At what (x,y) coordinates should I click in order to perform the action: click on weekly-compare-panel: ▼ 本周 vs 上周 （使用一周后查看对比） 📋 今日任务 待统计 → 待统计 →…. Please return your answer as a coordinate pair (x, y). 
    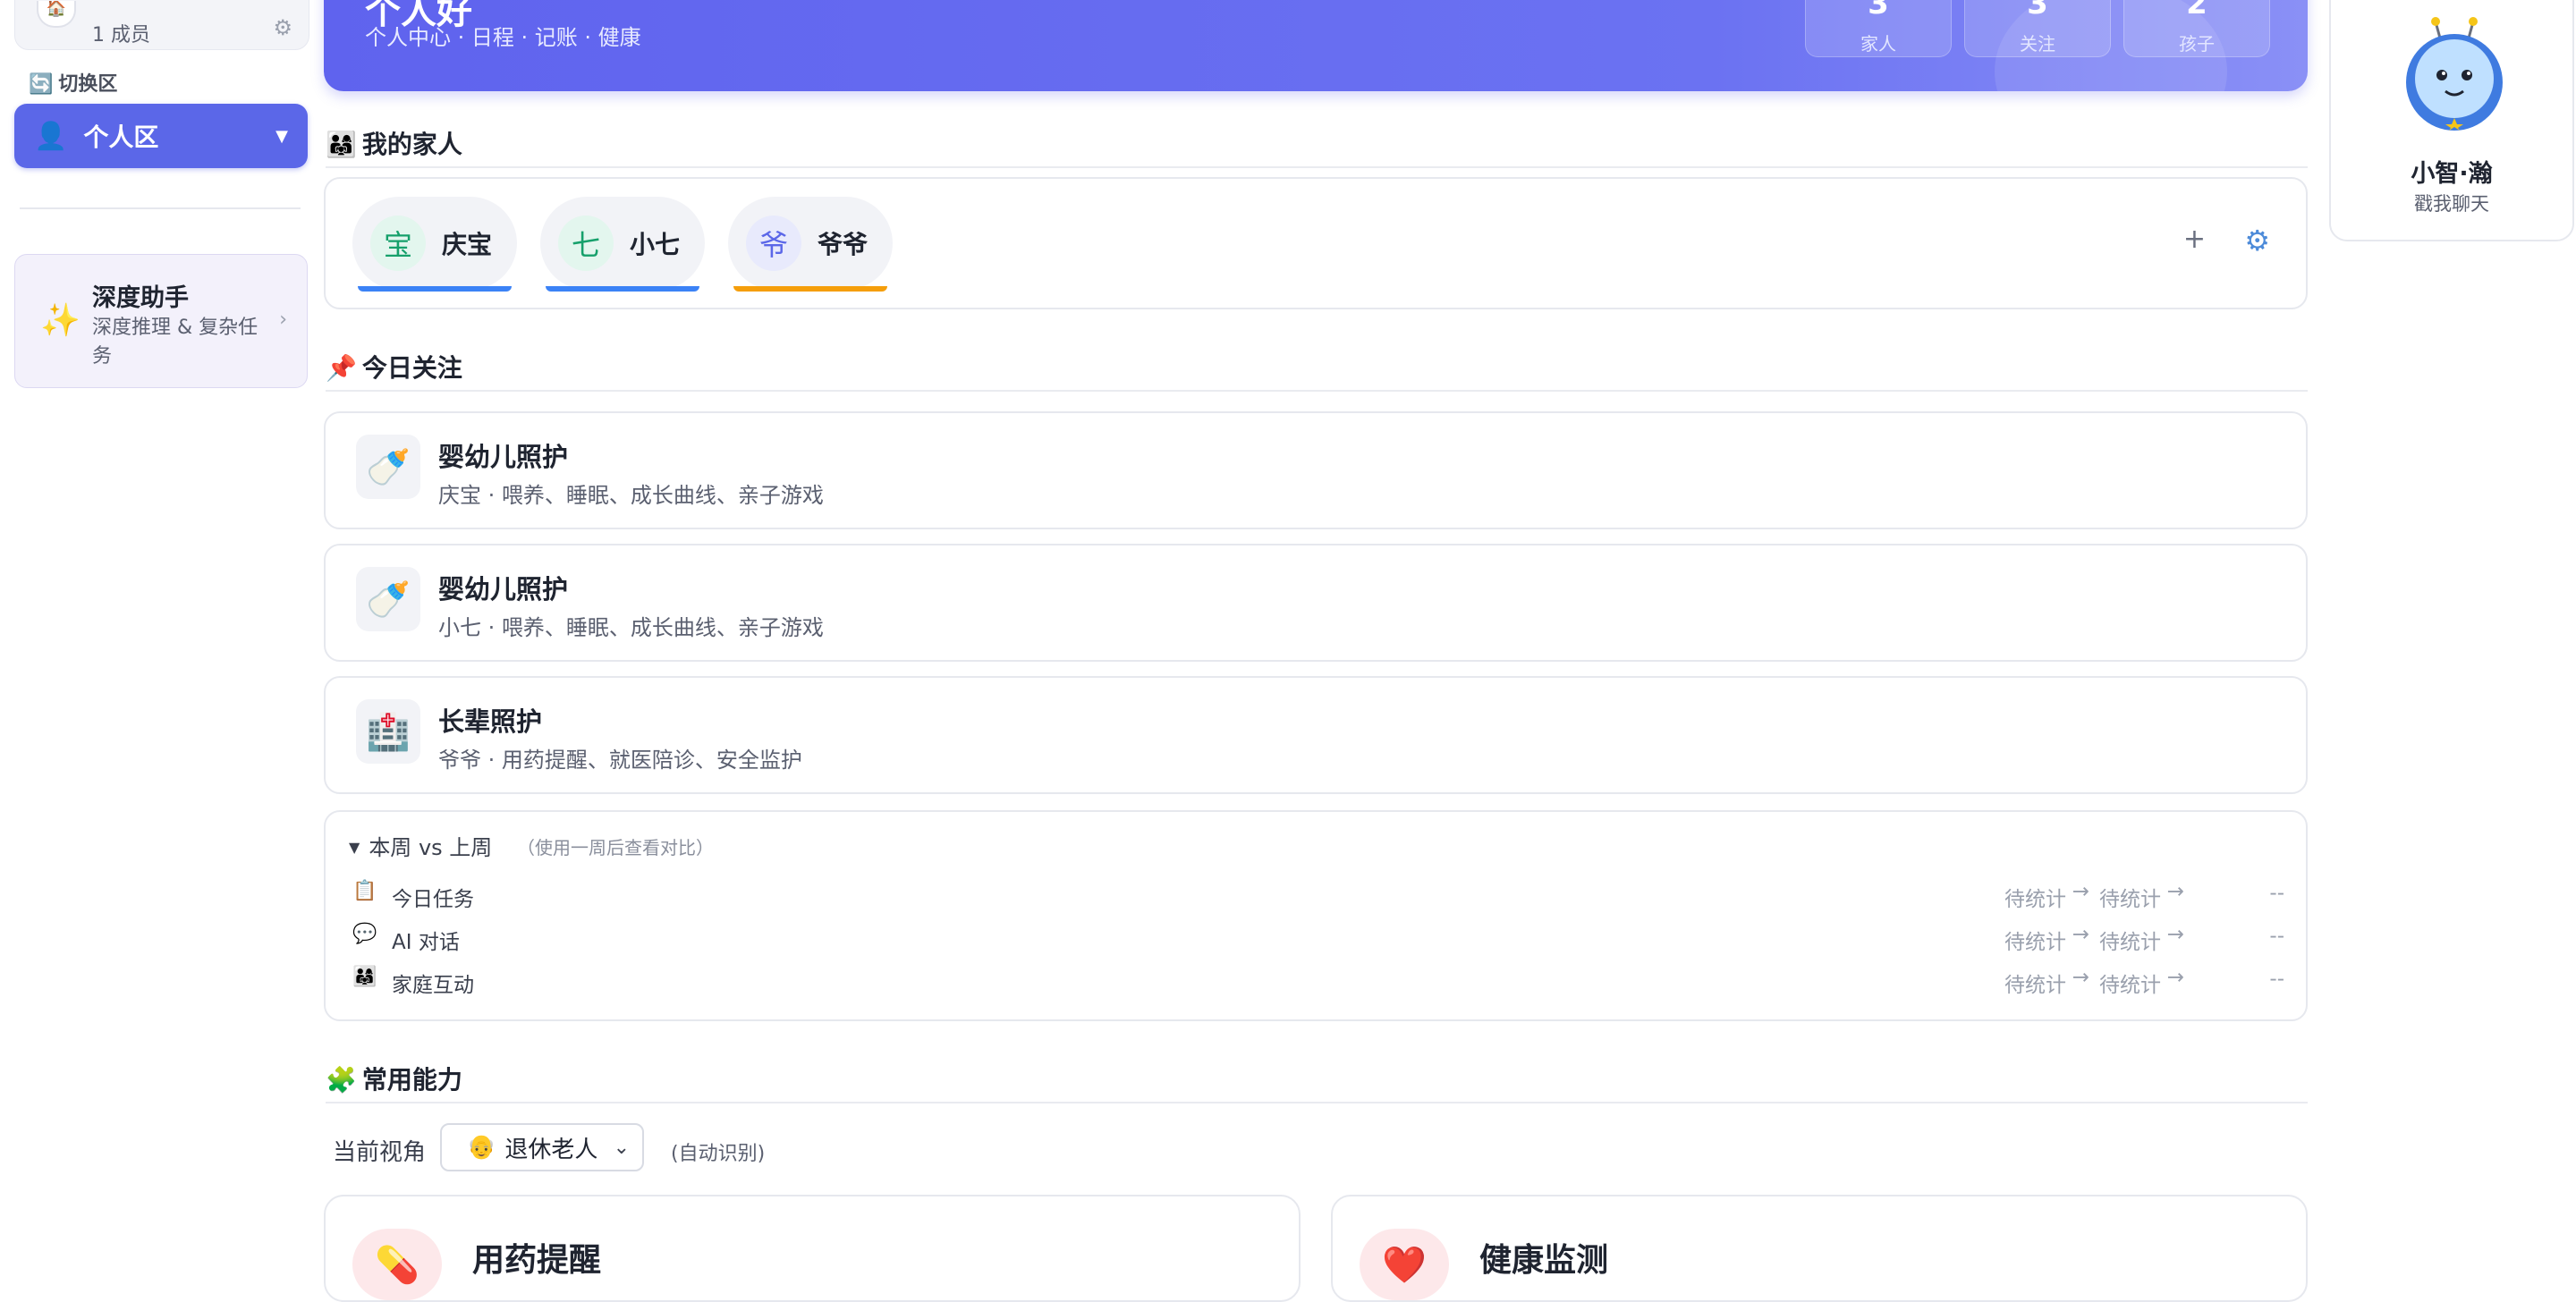
    Looking at the image, I should click on (1316, 915).